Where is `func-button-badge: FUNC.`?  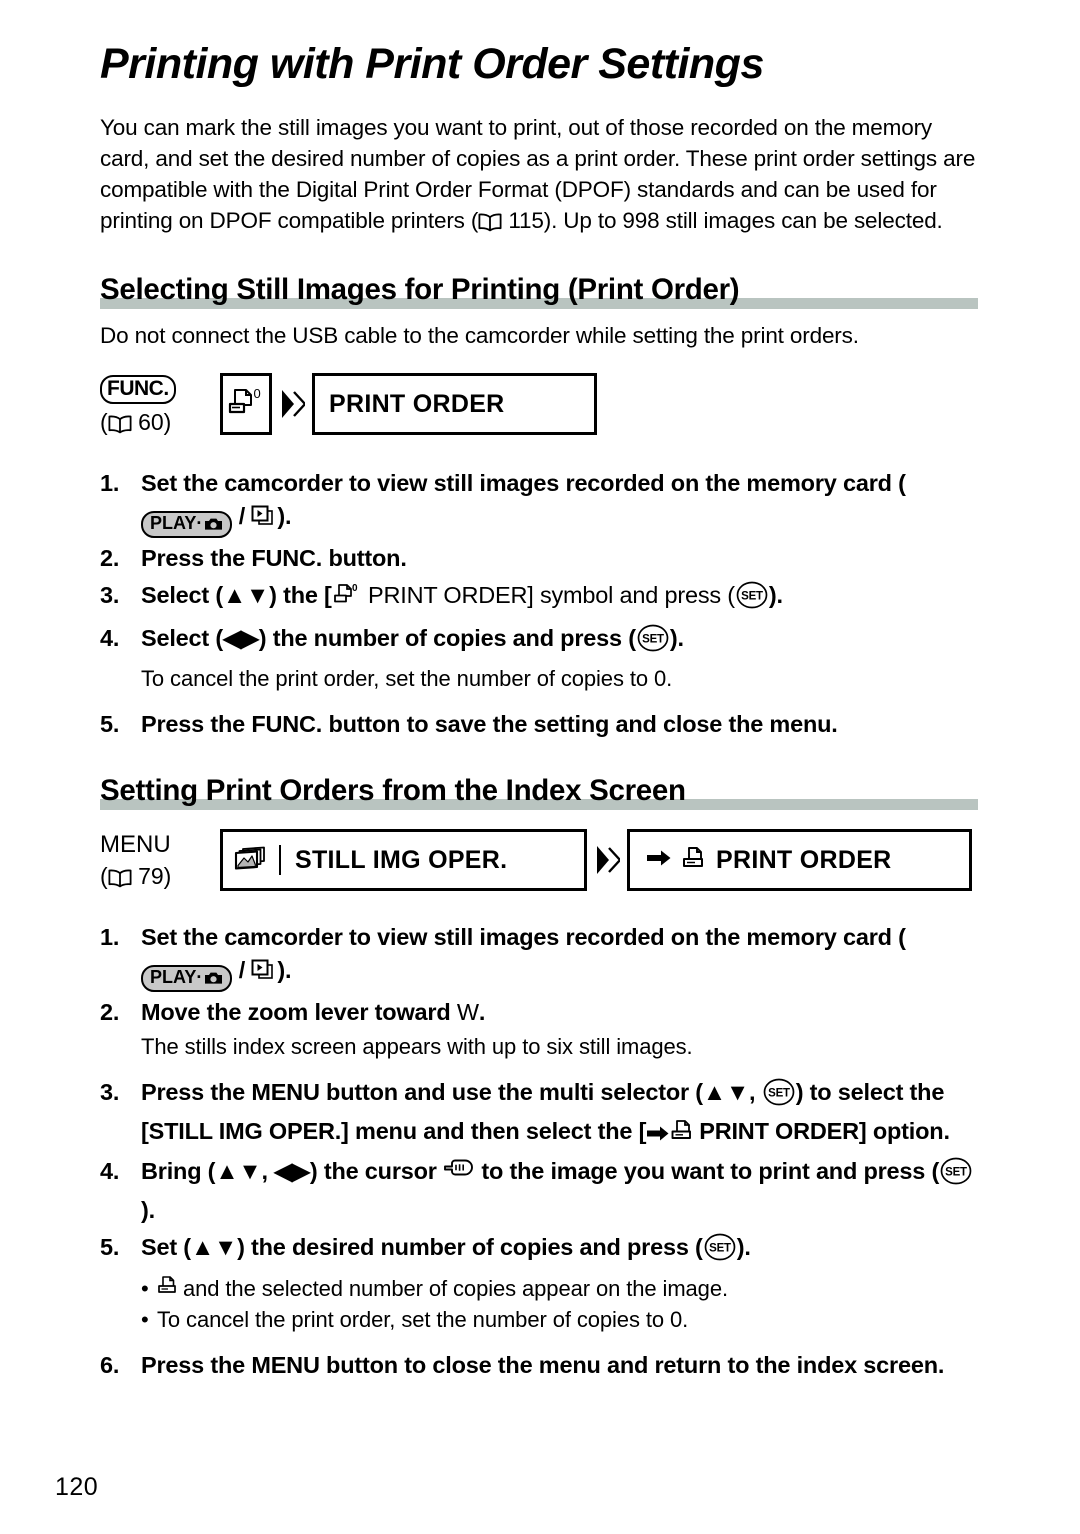 func-button-badge: FUNC. is located at coordinates (138, 390).